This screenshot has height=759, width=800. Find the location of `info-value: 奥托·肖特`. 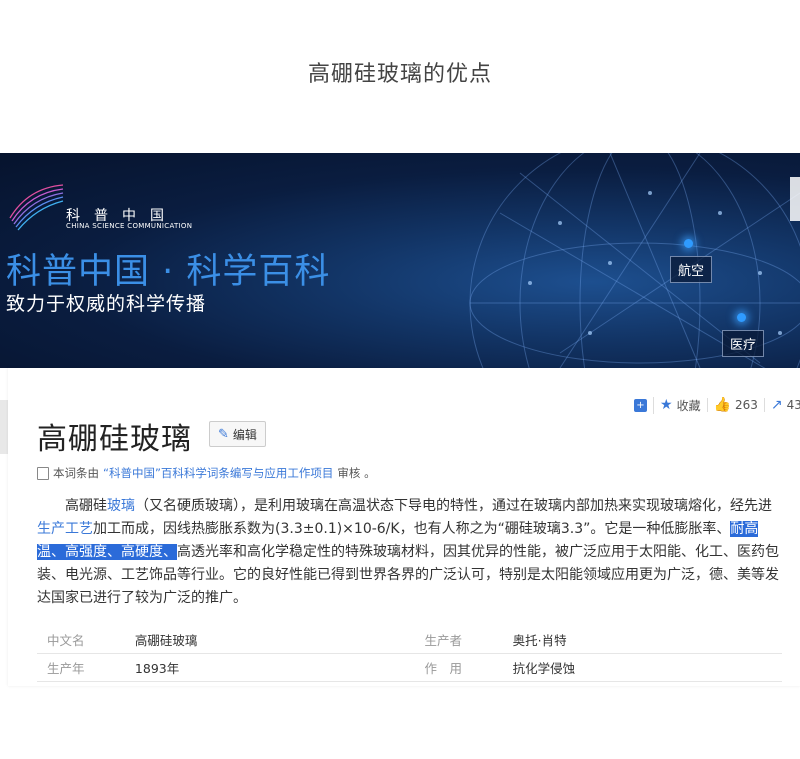

info-value: 奥托·肖特 is located at coordinates (647, 640).